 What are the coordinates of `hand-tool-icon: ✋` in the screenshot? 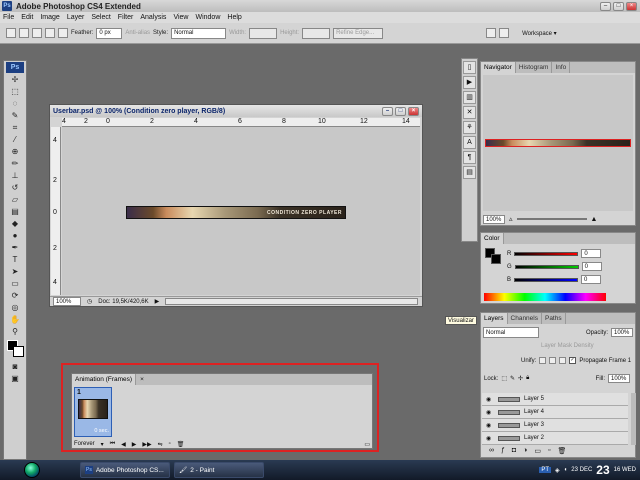 It's located at (15, 319).